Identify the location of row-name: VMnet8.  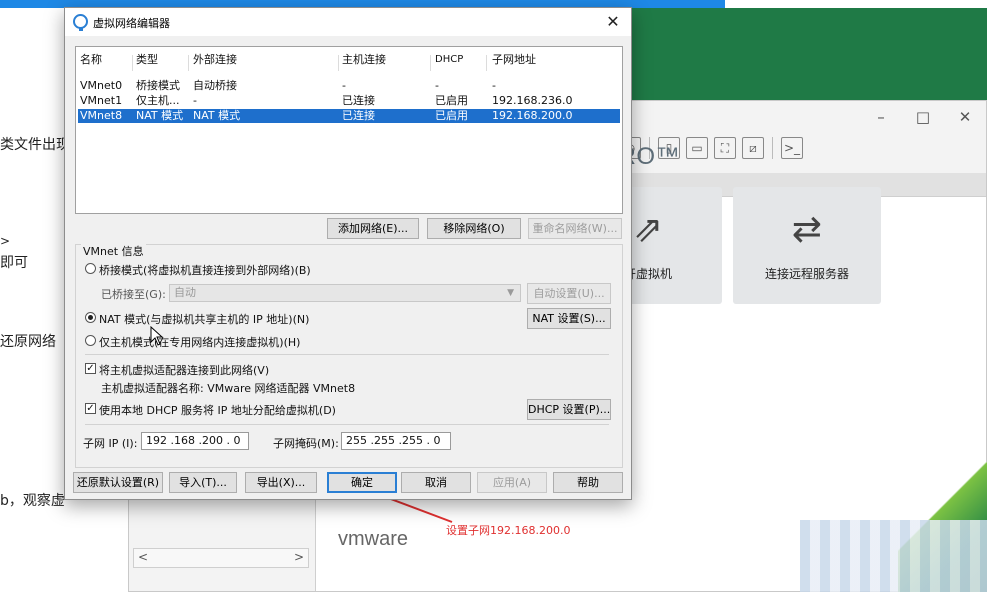
(101, 115).